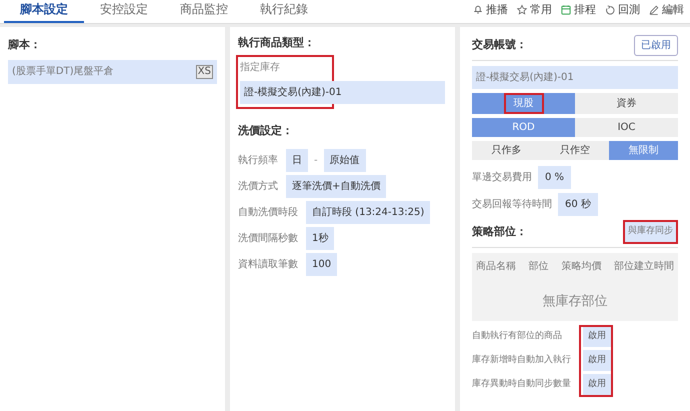 The width and height of the screenshot is (690, 411). Describe the element at coordinates (499, 232) in the screenshot. I see `section-title: 策略部位：` at that location.